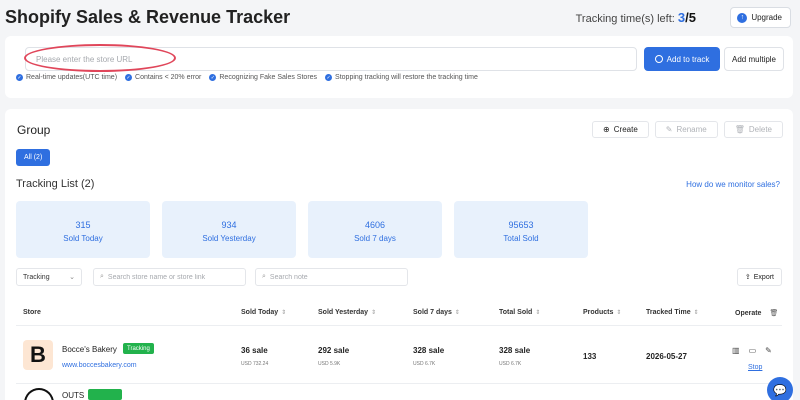 The image size is (800, 400). Describe the element at coordinates (229, 225) in the screenshot. I see `stat-value: 934` at that location.